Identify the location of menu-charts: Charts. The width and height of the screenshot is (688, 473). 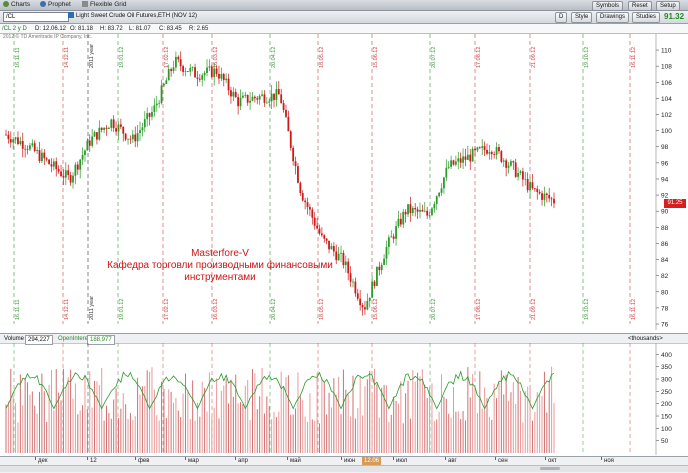
(16, 5).